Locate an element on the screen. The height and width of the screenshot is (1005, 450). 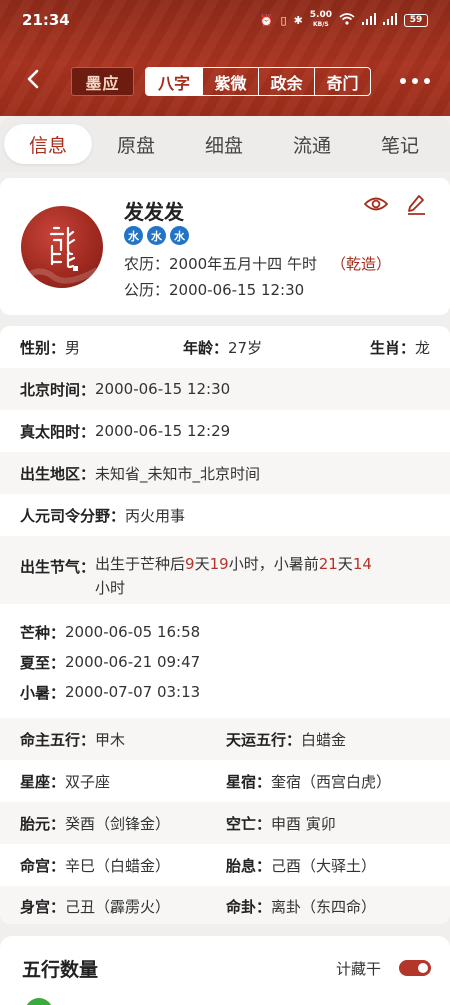
jieqi-days-after: 9 is located at coordinates (190, 564).